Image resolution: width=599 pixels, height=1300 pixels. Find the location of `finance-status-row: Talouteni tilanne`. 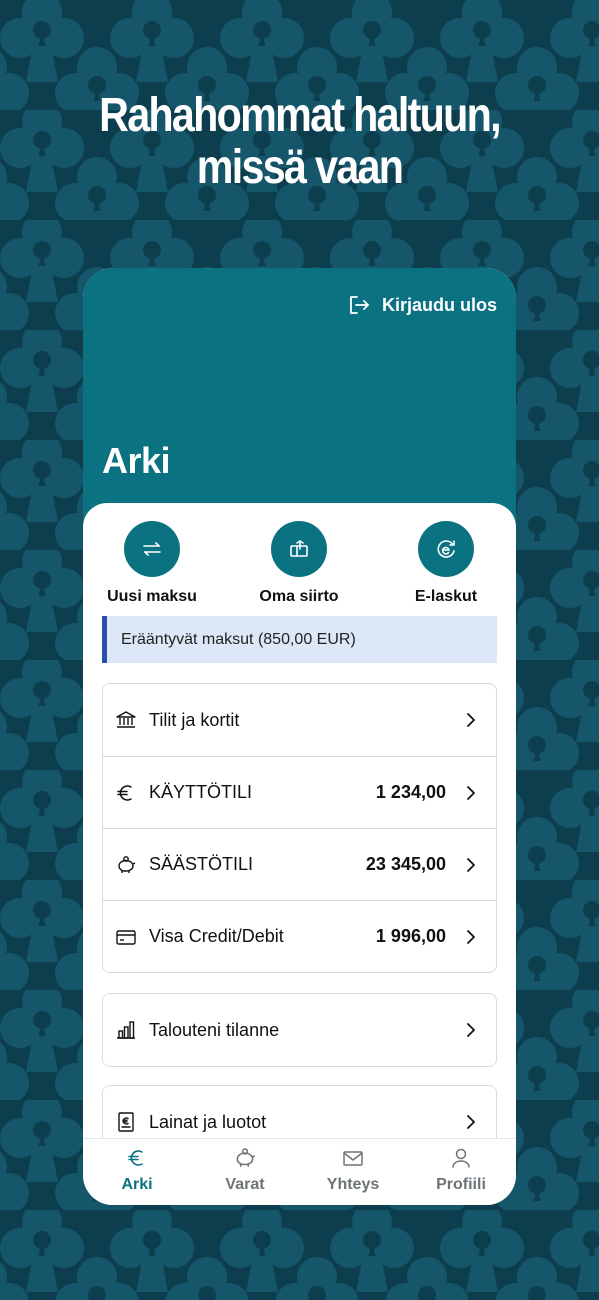

finance-status-row: Talouteni tilanne is located at coordinates (299, 1030).